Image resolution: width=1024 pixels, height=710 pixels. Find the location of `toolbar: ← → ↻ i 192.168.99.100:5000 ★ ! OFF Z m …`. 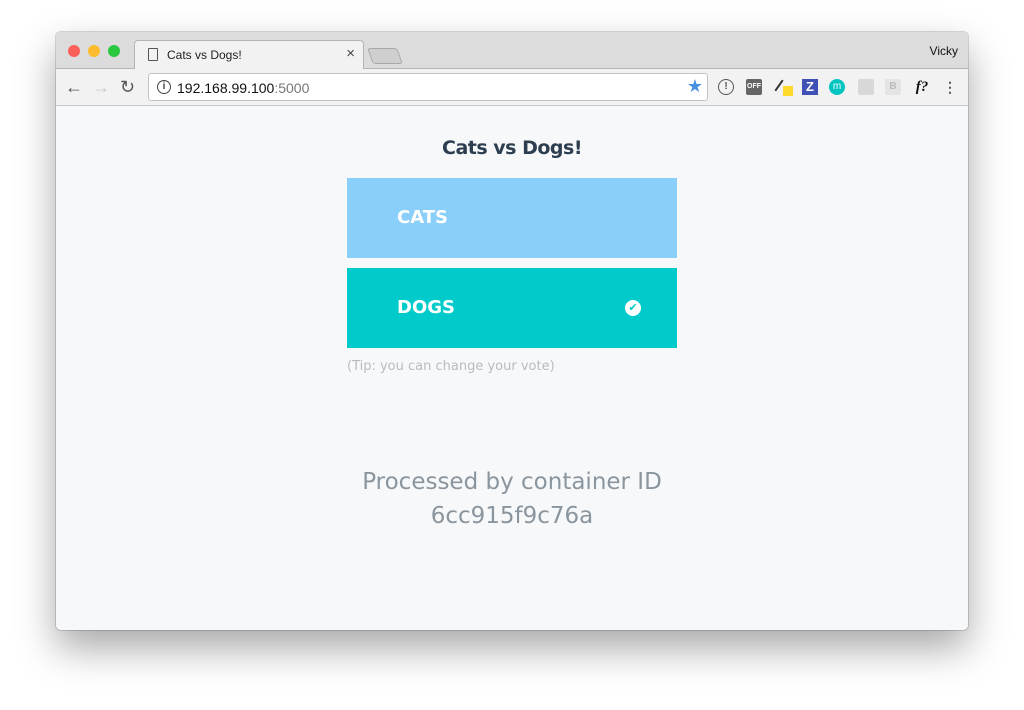

toolbar: ← → ↻ i 192.168.99.100:5000 ★ ! OFF Z m … is located at coordinates (512, 87).